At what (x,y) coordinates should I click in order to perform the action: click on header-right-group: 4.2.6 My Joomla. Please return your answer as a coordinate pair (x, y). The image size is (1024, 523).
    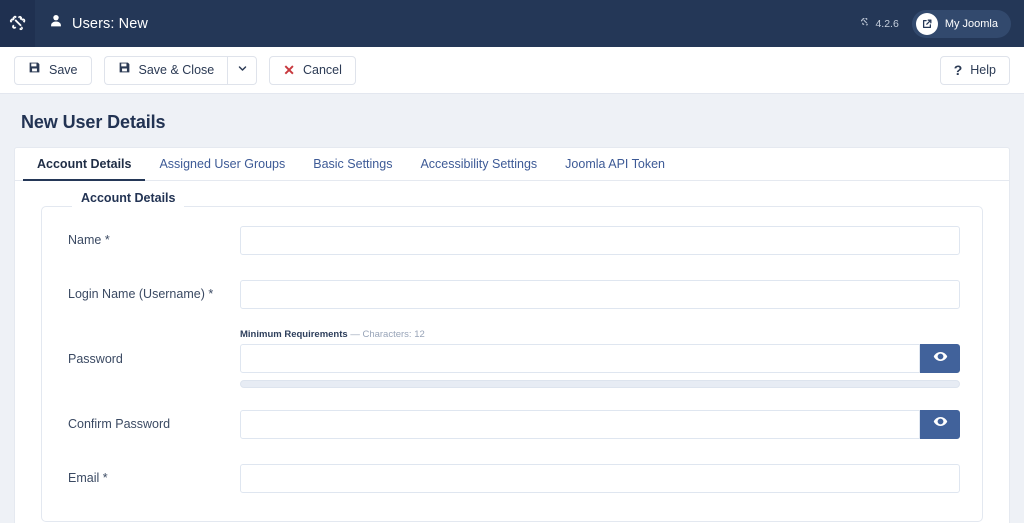
    Looking at the image, I should click on (942, 23).